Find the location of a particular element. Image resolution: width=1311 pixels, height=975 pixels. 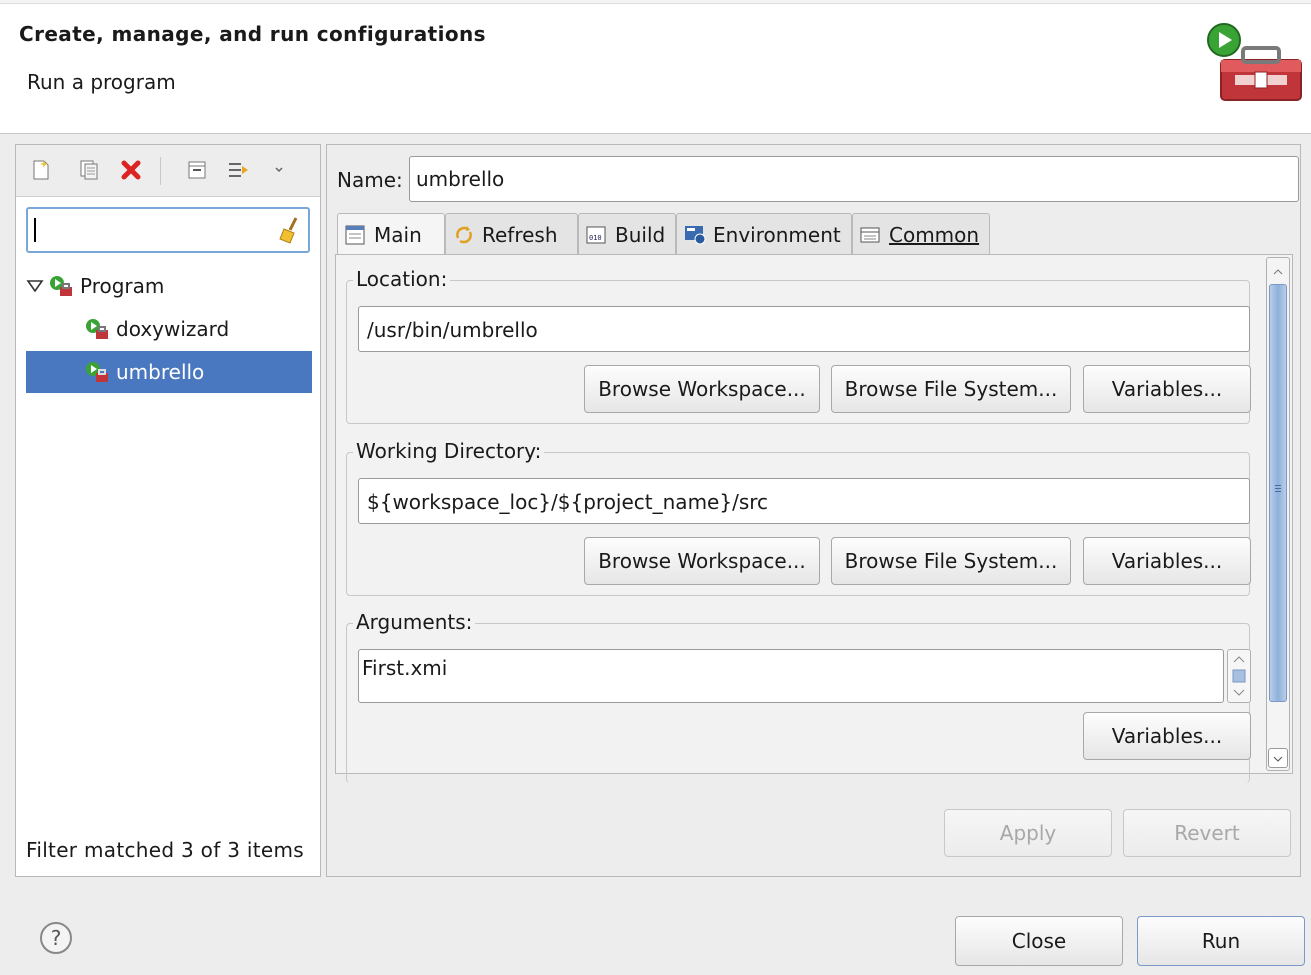

name-label: Name: is located at coordinates (370, 180).